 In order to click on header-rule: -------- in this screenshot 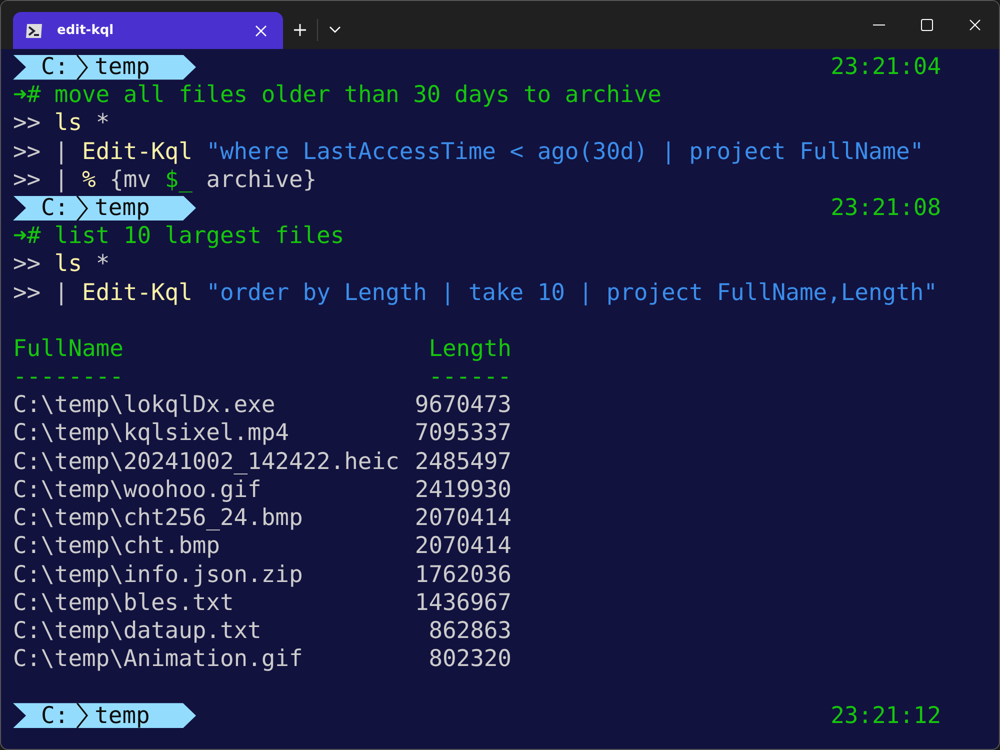, I will do `click(68, 377)`.